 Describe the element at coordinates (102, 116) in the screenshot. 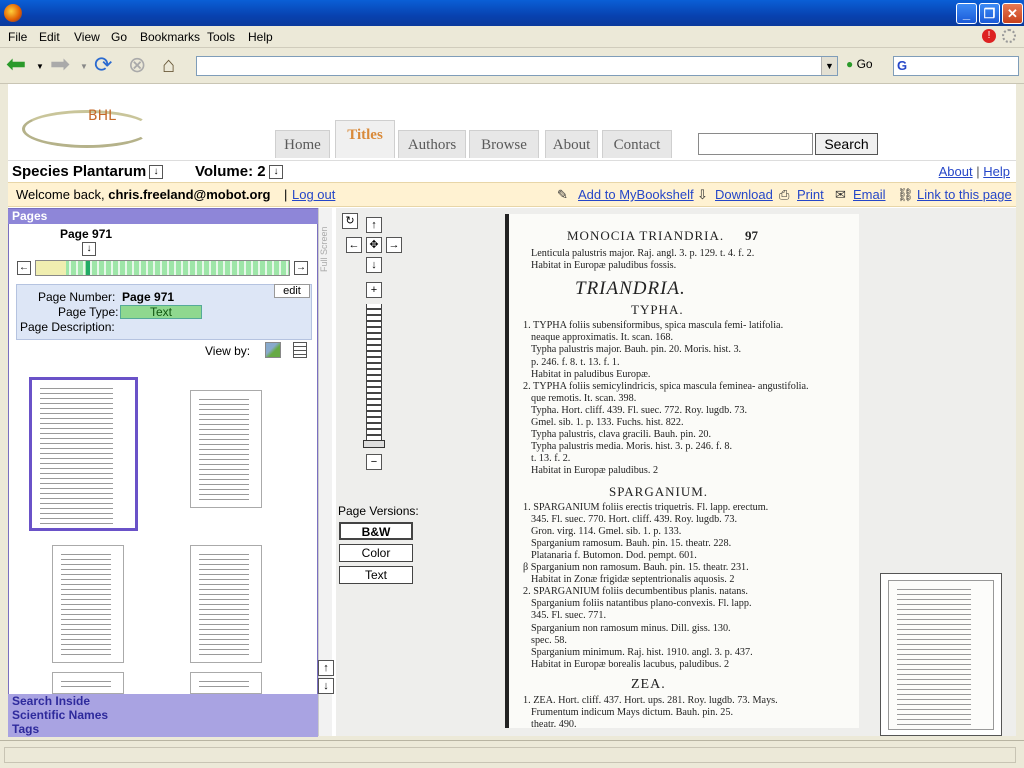

I see `bhl-logo: BHL` at that location.